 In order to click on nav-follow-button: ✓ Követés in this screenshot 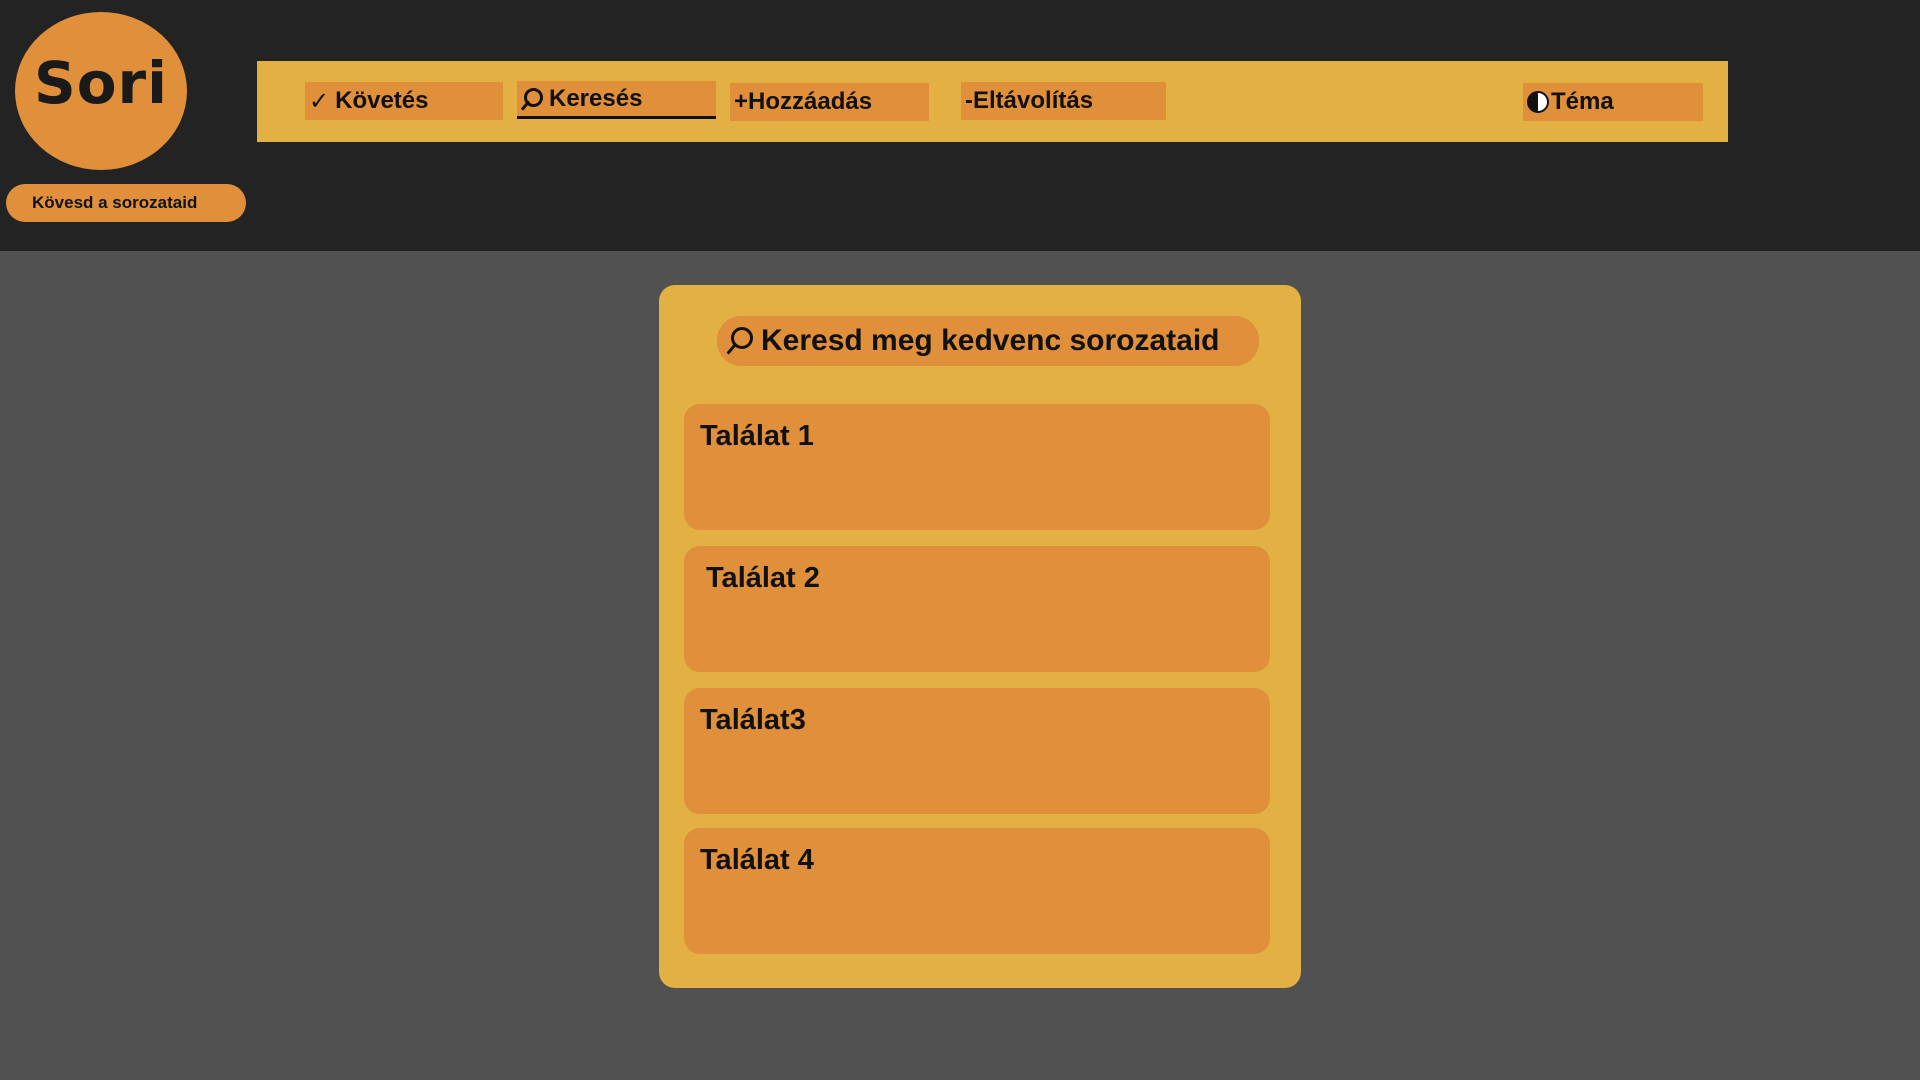, I will do `click(404, 101)`.